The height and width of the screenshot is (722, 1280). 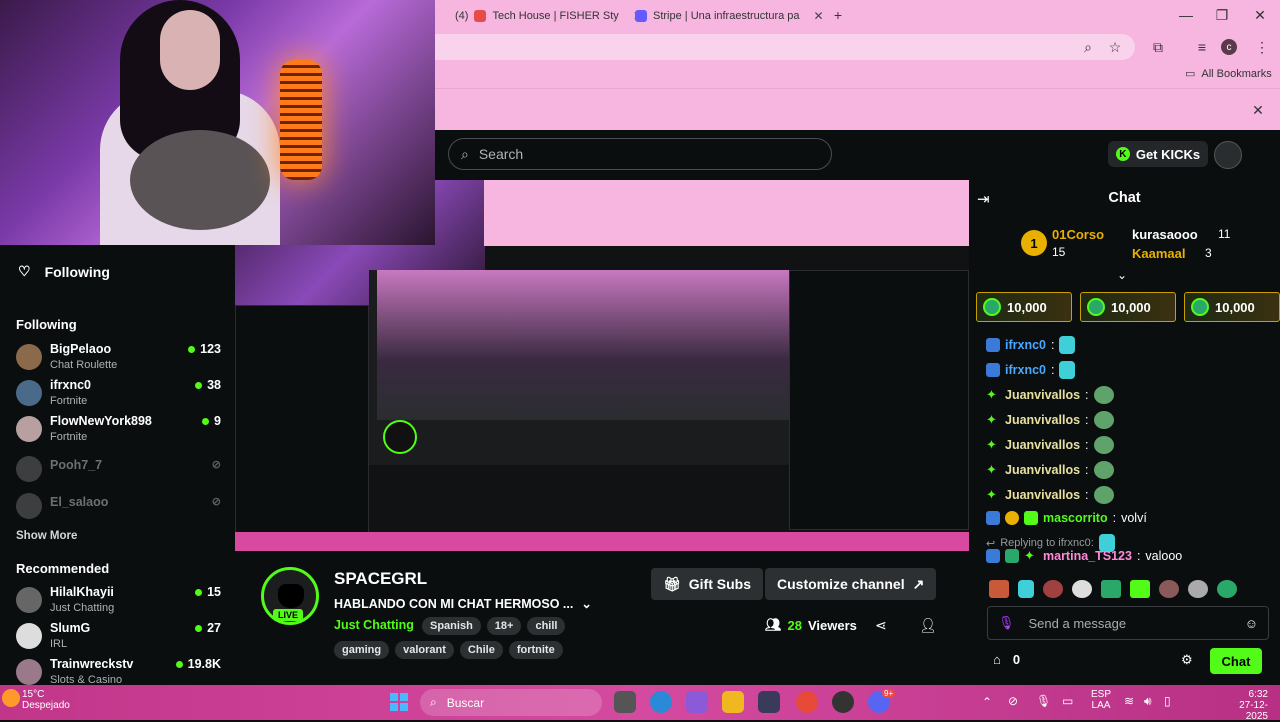 What do you see at coordinates (380, 579) in the screenshot?
I see `streamer-name: SPACEGRL` at bounding box center [380, 579].